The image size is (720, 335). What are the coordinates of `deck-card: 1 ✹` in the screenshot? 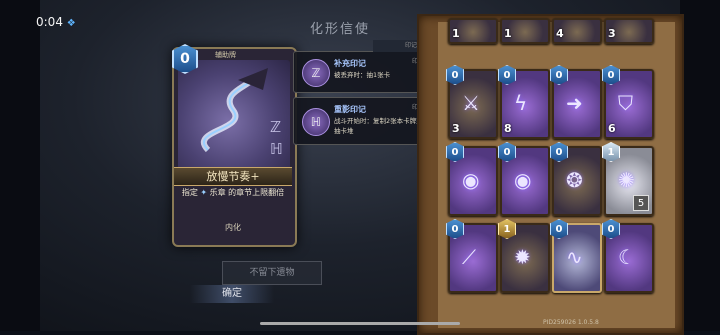 It's located at (524, 256).